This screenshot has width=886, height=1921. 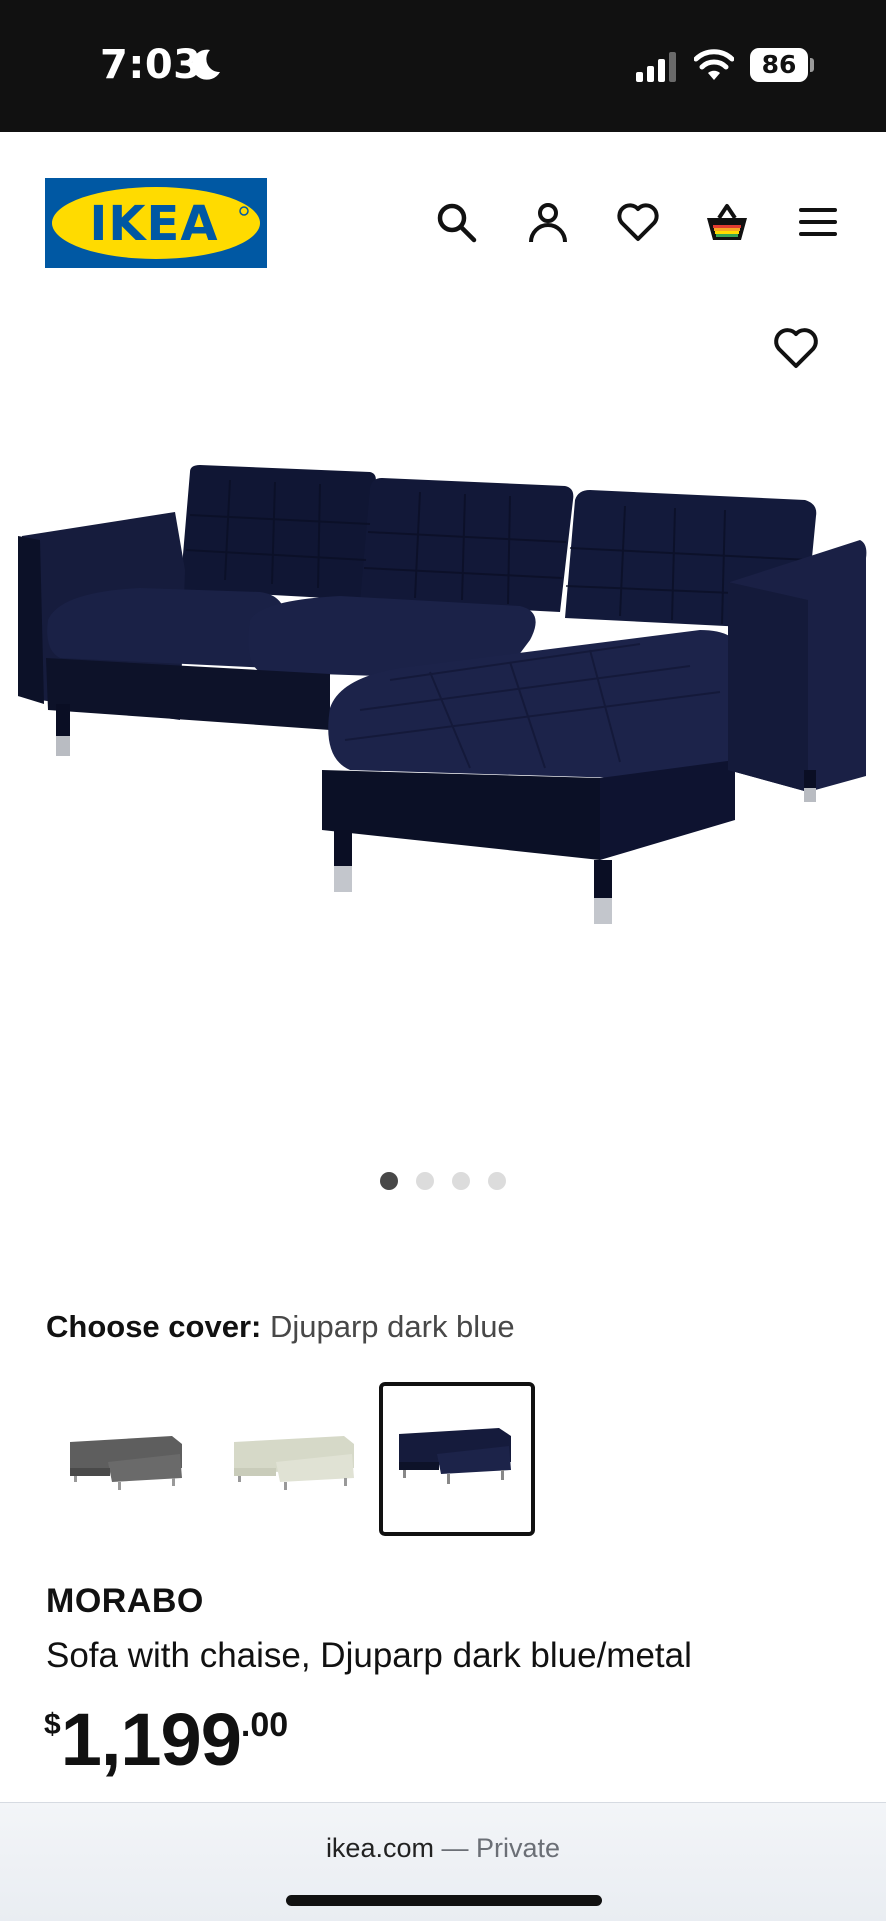 I want to click on sofa-thumbnail-light, so click(x=294, y=1463).